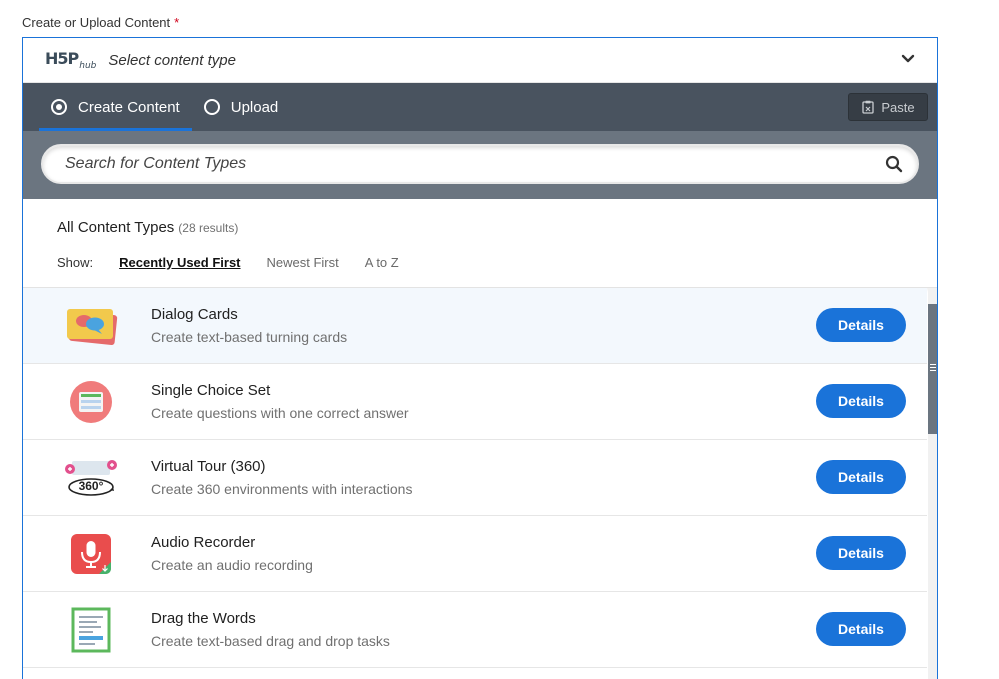  What do you see at coordinates (894, 164) in the screenshot?
I see `search-icon` at bounding box center [894, 164].